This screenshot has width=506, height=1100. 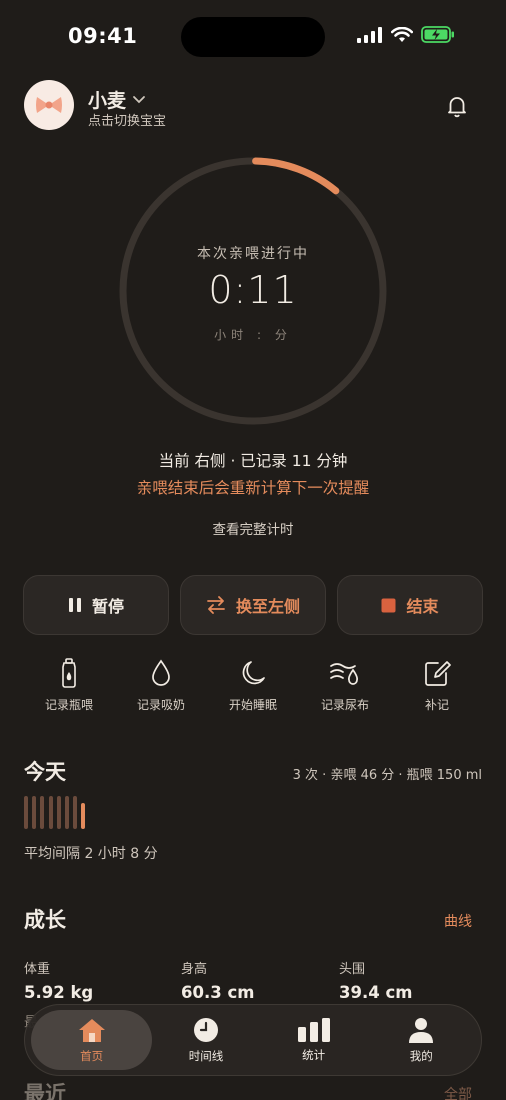 What do you see at coordinates (58, 980) in the screenshot?
I see `growth-weight: 体重 5.92 kg` at bounding box center [58, 980].